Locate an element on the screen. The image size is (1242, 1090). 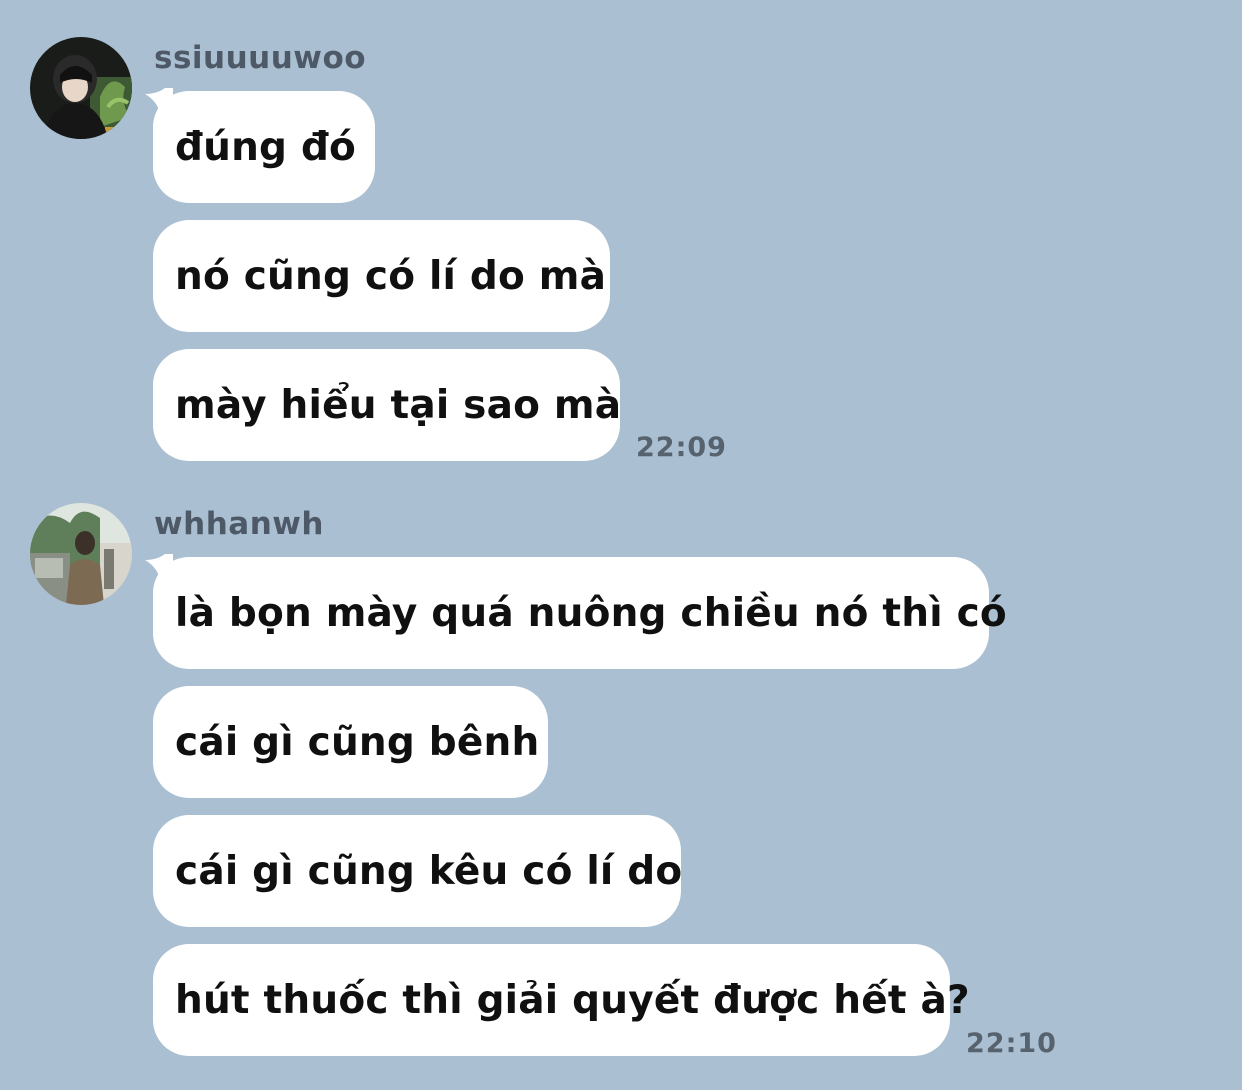
message-bubble: cái gì cũng kêu có lí do is located at coordinates (417, 871).